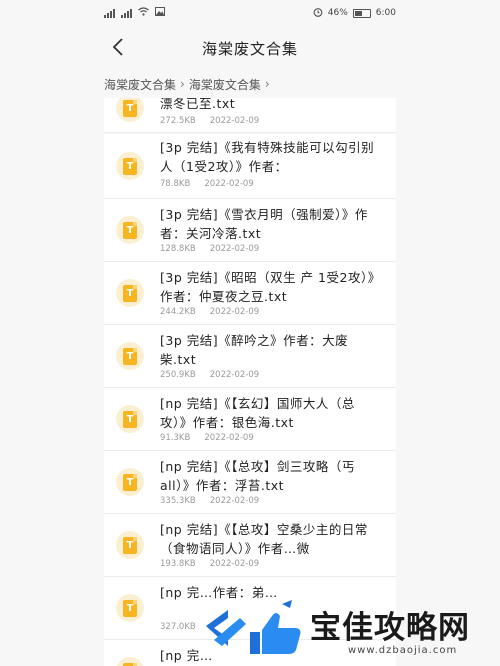 The width and height of the screenshot is (500, 666). I want to click on file-name: [3p 完结]《醉吟之》作者：大废柴.txt, so click(254, 350).